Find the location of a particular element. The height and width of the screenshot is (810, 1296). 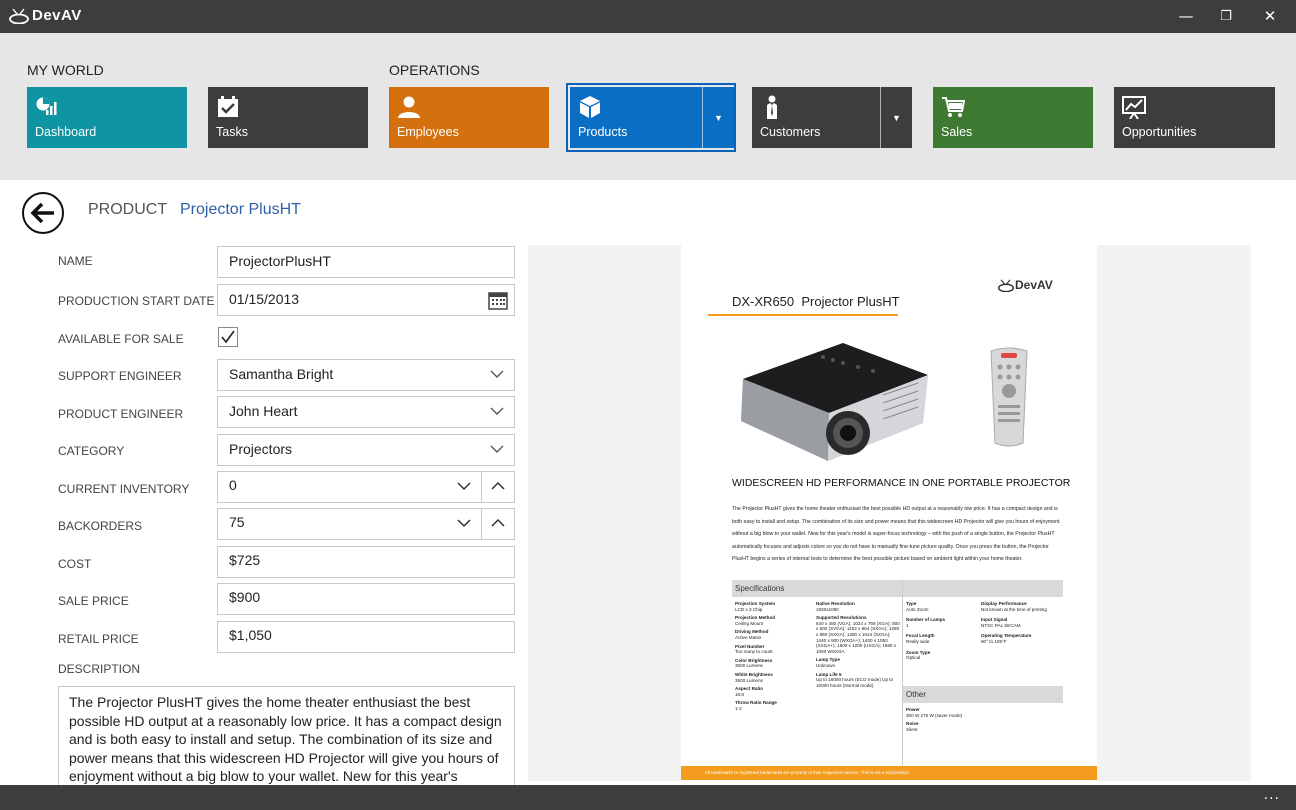

sale-price-field: $900 is located at coordinates (366, 599).